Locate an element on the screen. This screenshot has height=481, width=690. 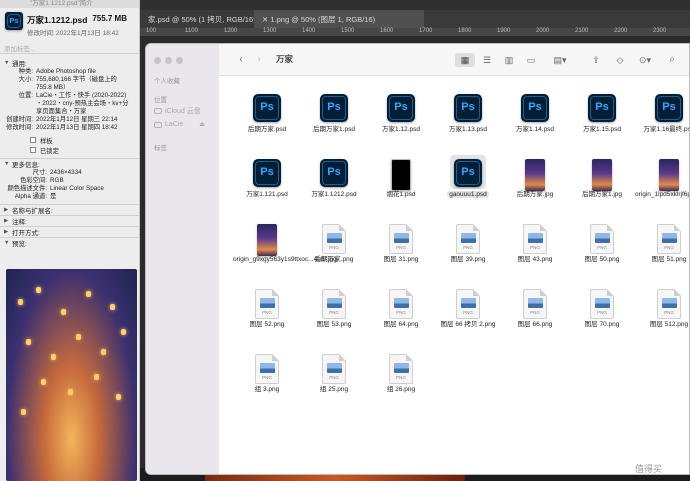
file-item: origin_1lpd5xklrjf6pfa6f...fnnfl.jpg is located at coordinates (662, 181).